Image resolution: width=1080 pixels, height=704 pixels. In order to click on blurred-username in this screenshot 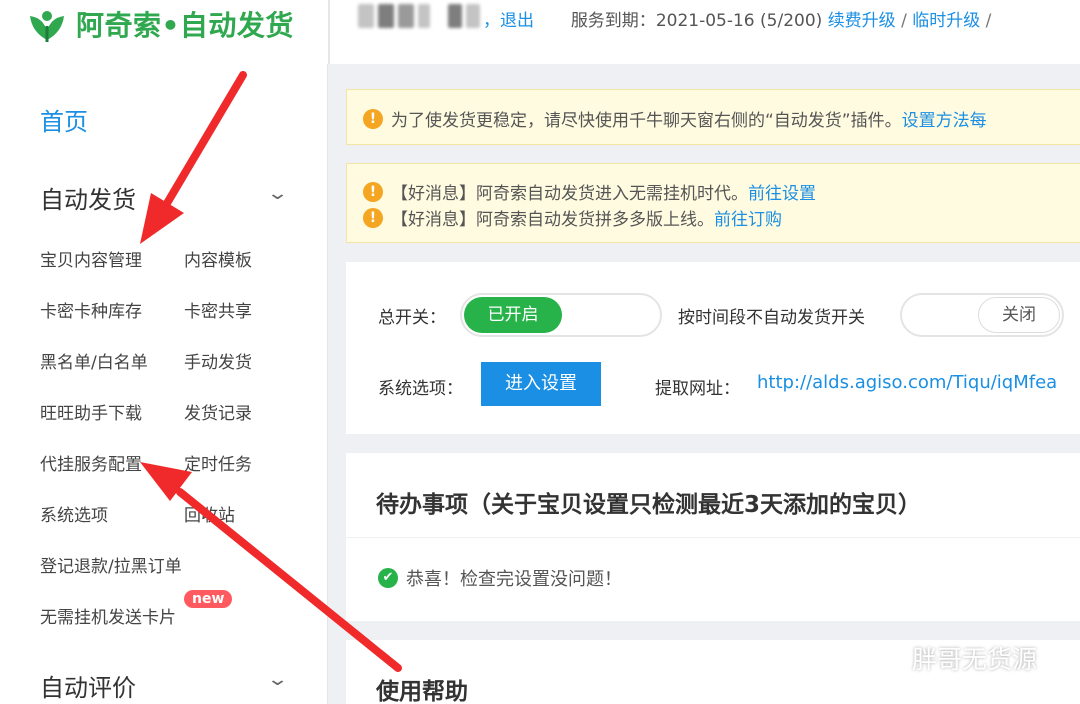, I will do `click(419, 16)`.